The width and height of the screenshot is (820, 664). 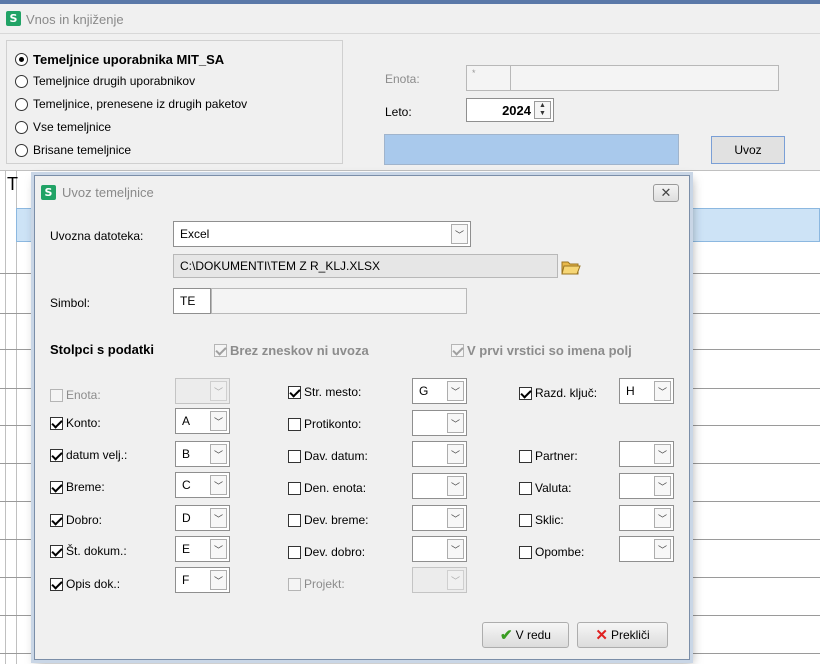 I want to click on radio-deleted: Brisane temeljnice, so click(x=73, y=150).